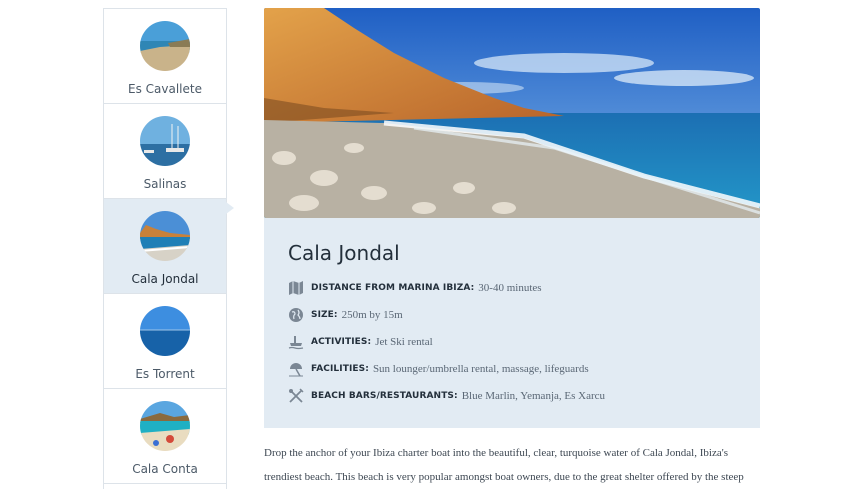 This screenshot has height=489, width=859. What do you see at coordinates (165, 236) in the screenshot?
I see `cala-jondal-thumbnail` at bounding box center [165, 236].